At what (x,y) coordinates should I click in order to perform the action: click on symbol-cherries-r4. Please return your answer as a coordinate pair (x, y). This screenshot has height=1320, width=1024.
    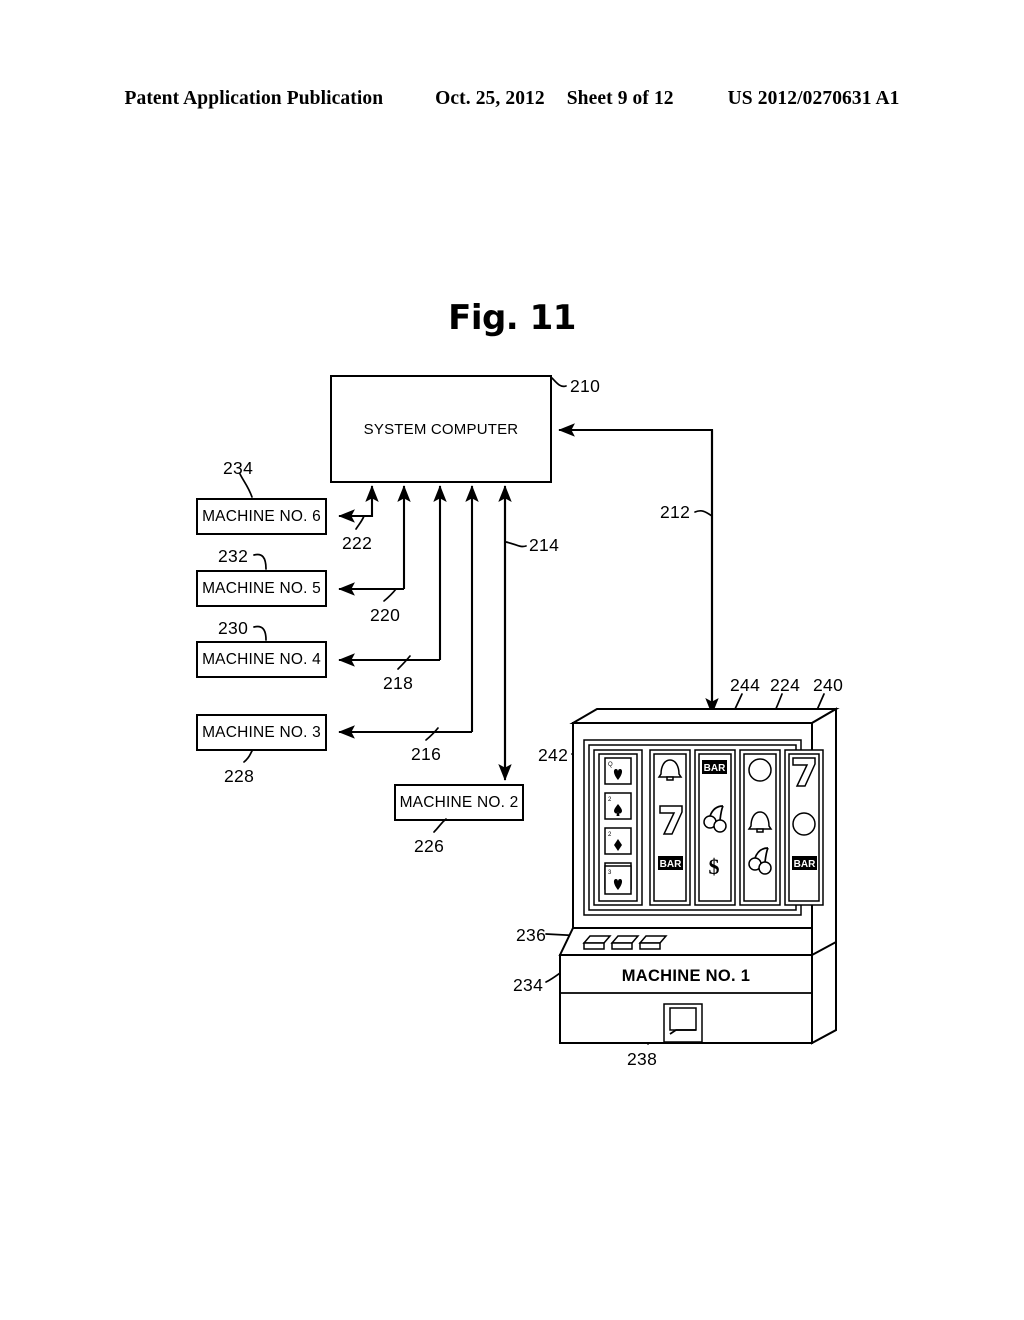
    Looking at the image, I should click on (760, 861).